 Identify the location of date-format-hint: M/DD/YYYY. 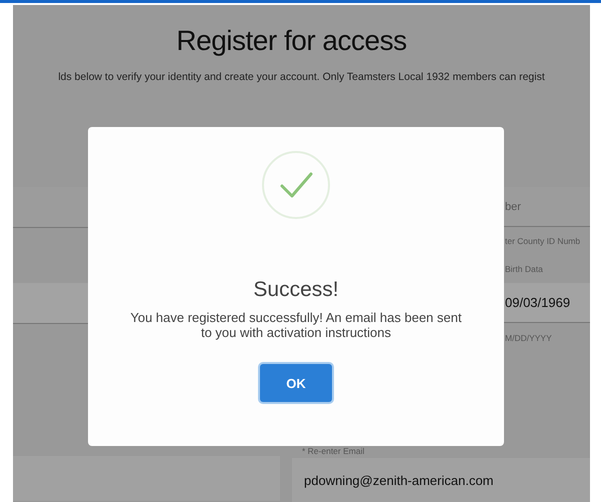
(528, 338).